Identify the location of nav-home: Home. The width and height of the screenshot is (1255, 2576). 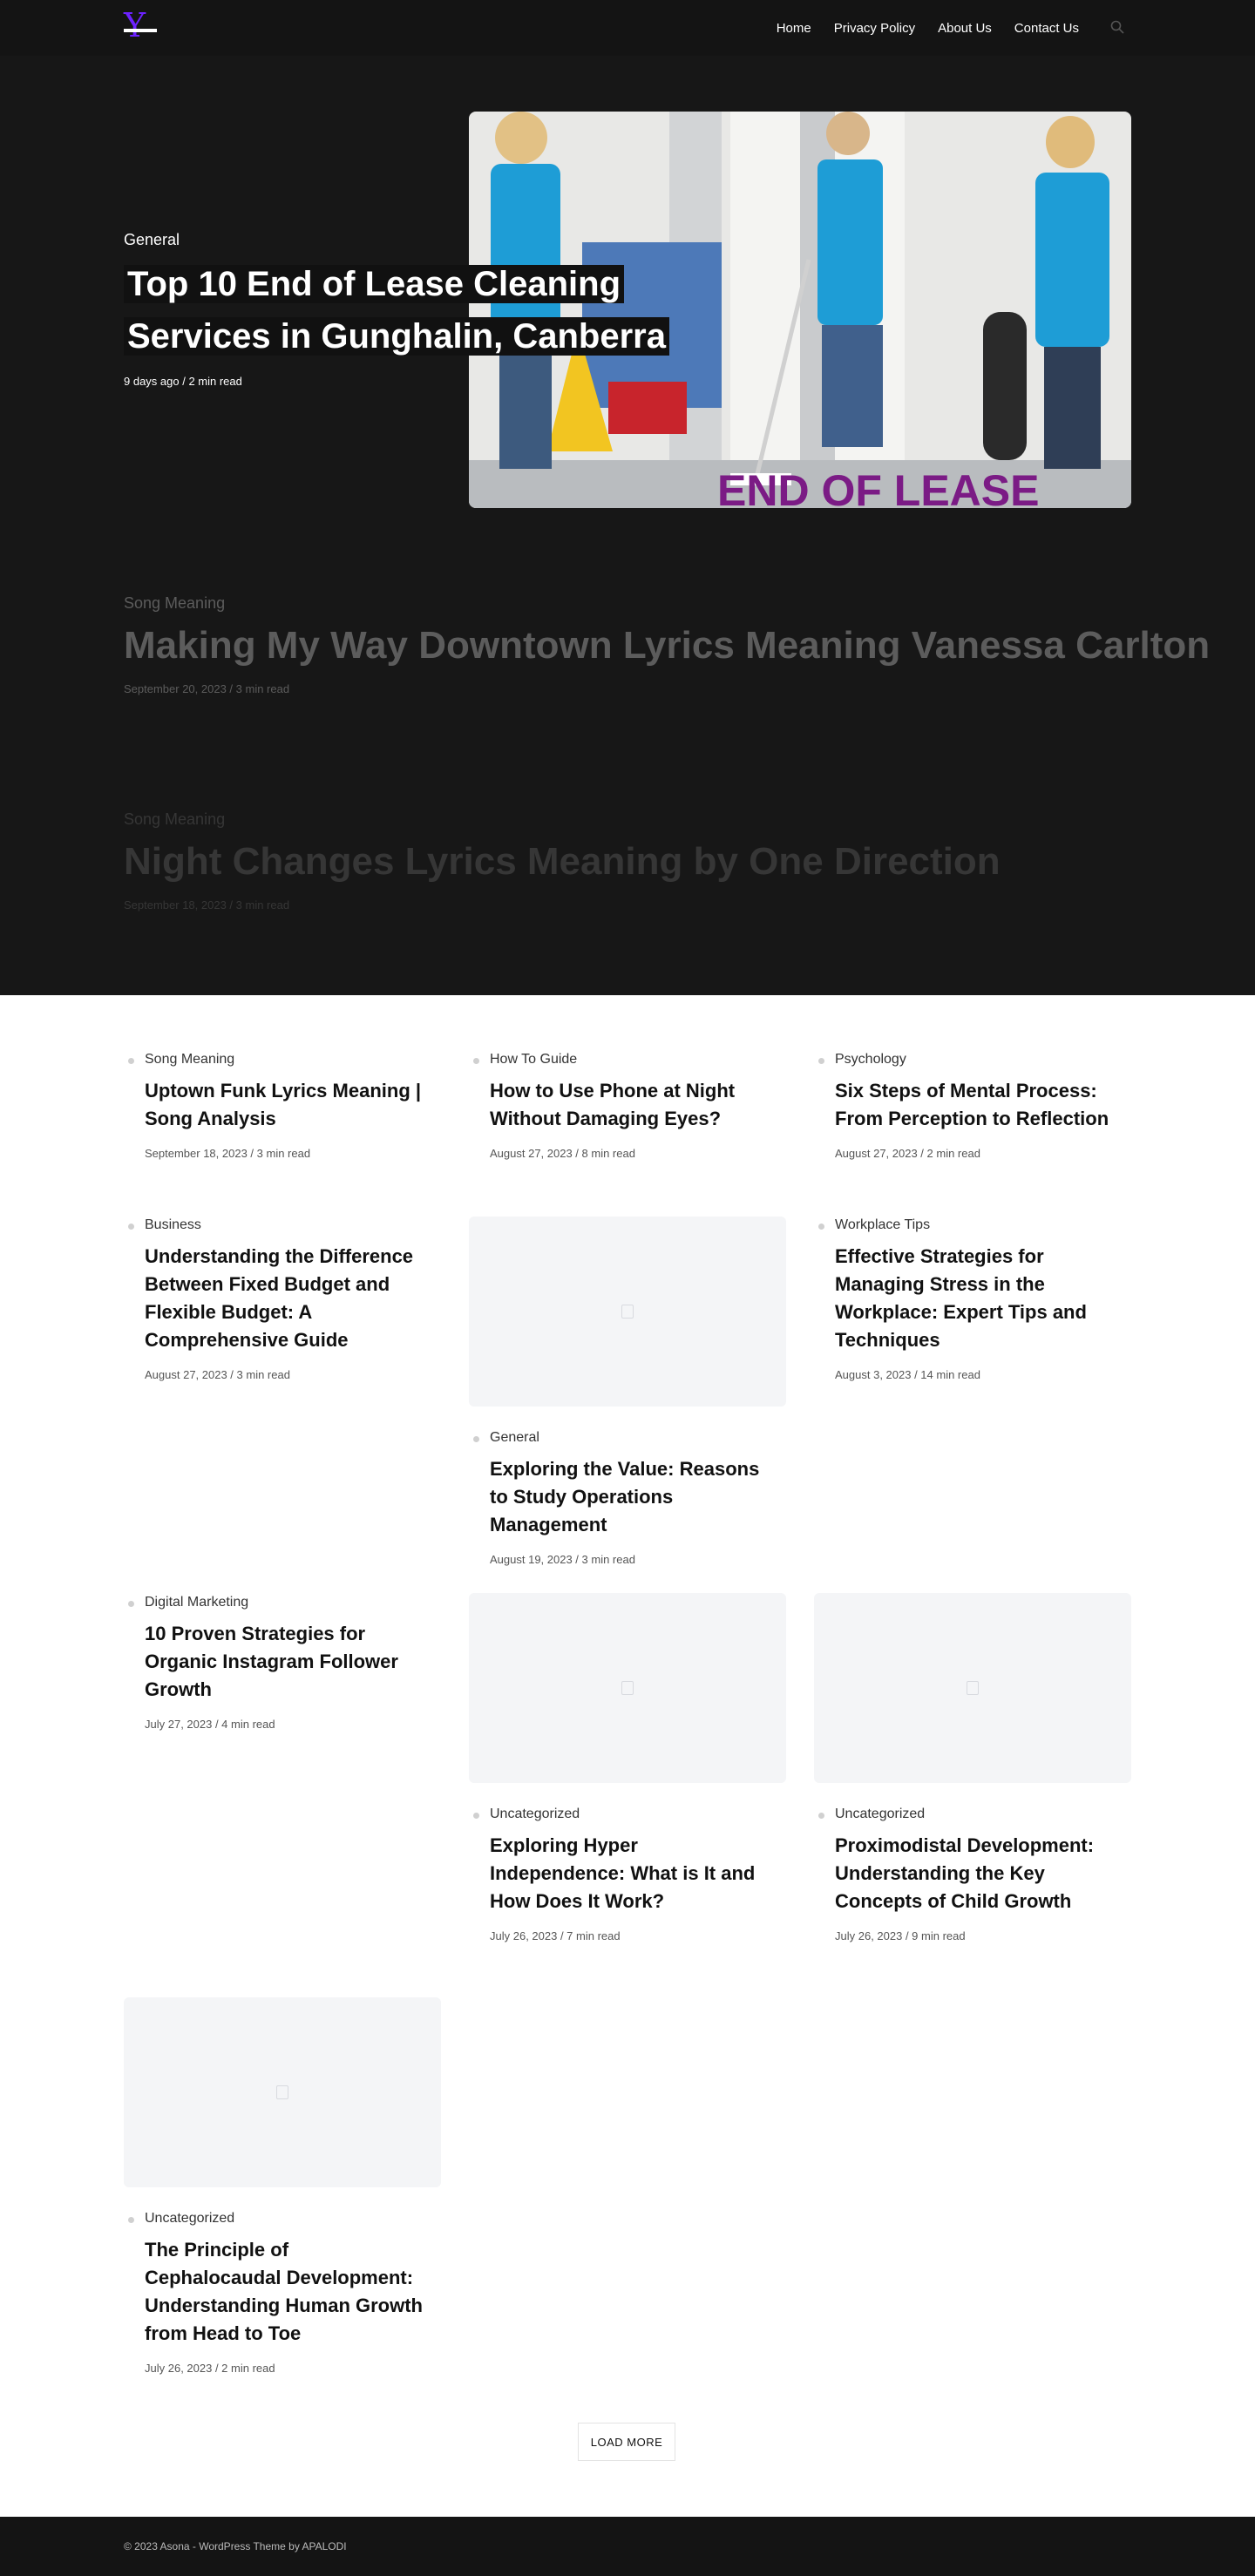
(794, 29).